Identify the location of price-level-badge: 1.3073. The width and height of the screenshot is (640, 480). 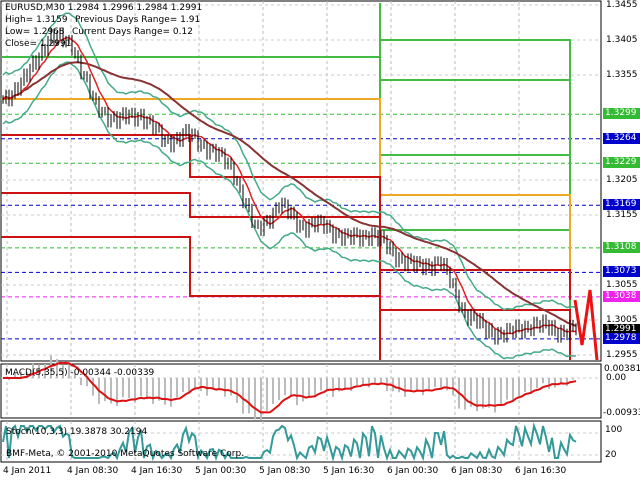
(621, 272).